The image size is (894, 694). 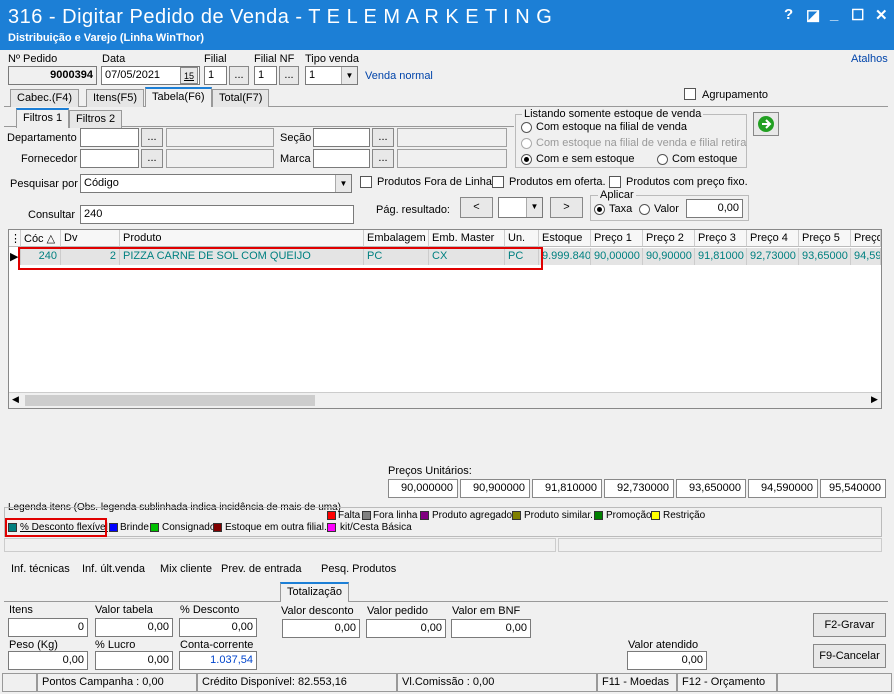 What do you see at coordinates (565, 256) in the screenshot?
I see `cell-estoque: 9.999.840` at bounding box center [565, 256].